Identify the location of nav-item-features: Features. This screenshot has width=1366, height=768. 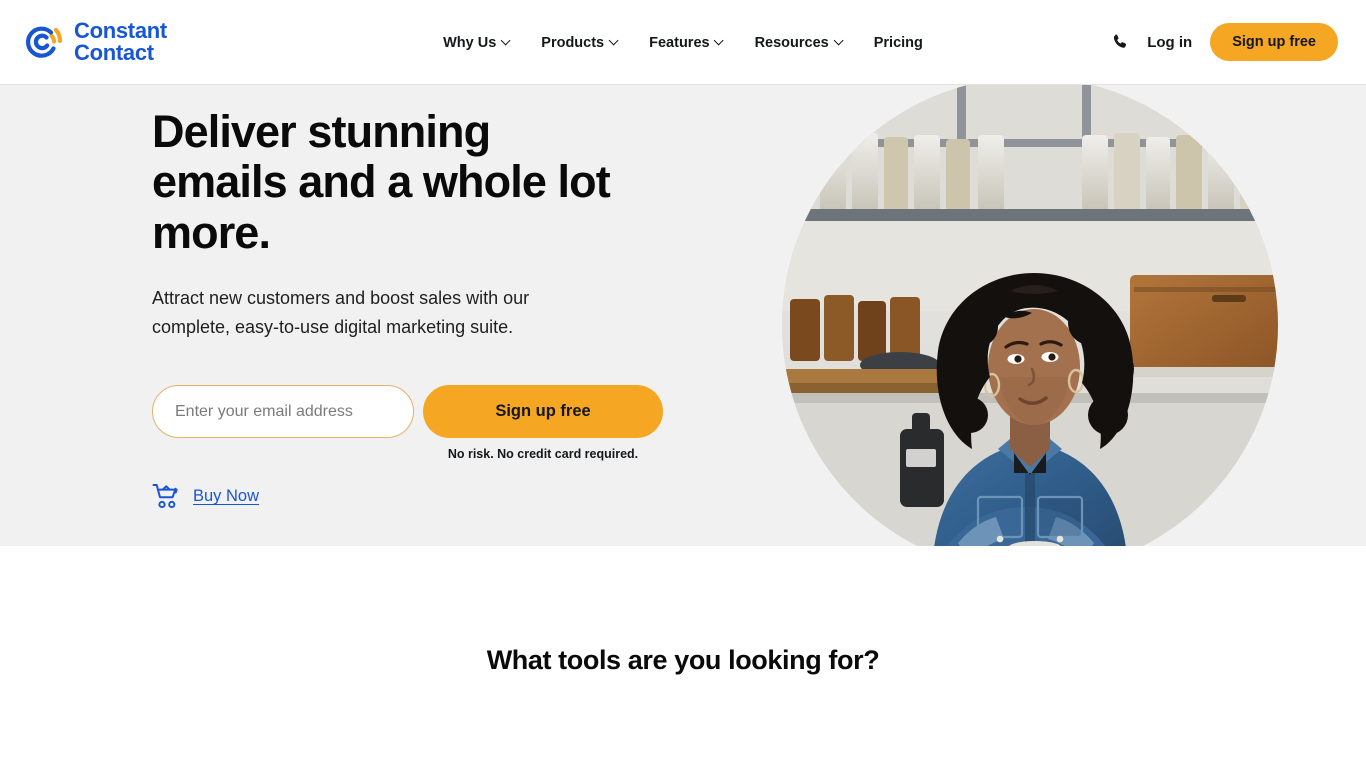
(686, 43).